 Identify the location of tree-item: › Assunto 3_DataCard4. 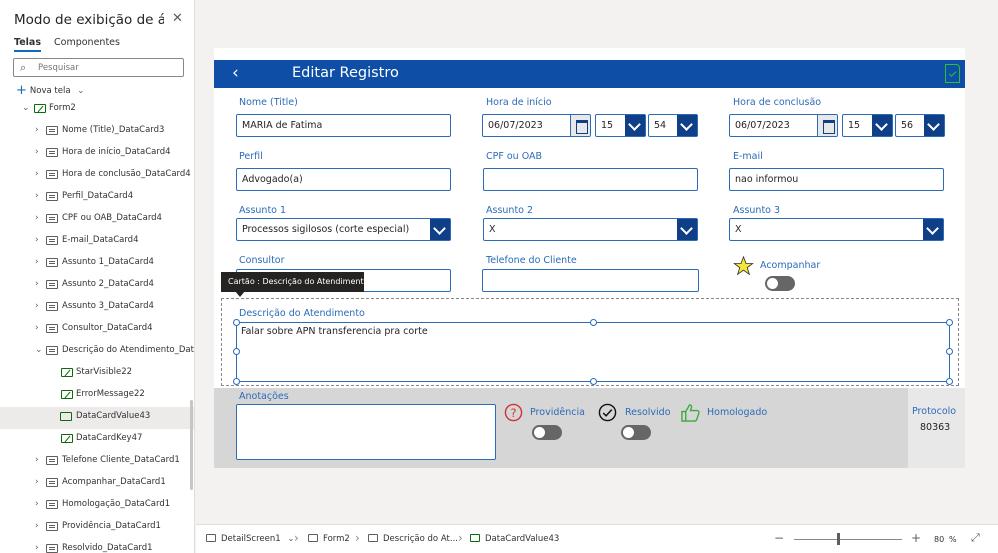
(97, 308).